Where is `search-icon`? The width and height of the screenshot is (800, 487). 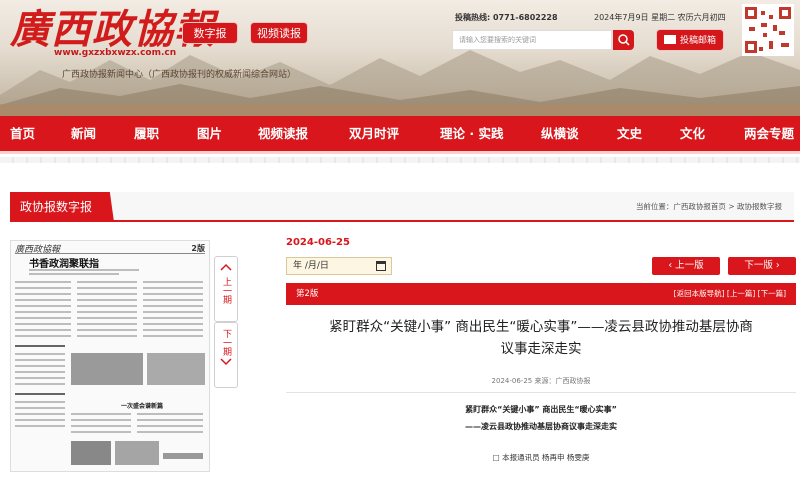 search-icon is located at coordinates (624, 40).